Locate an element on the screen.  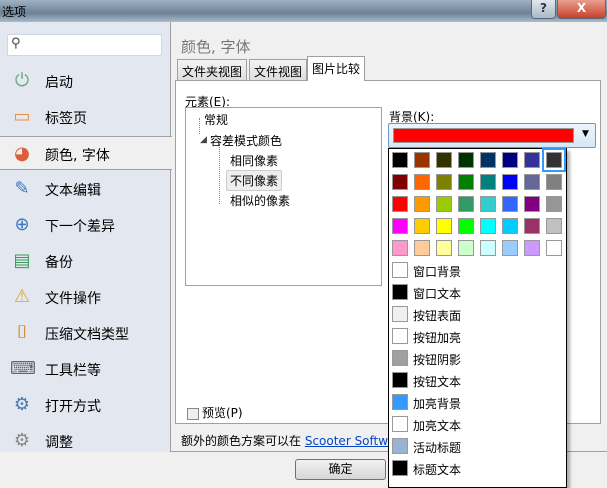
system-color-item: 按钮文本 is located at coordinates (477, 381).